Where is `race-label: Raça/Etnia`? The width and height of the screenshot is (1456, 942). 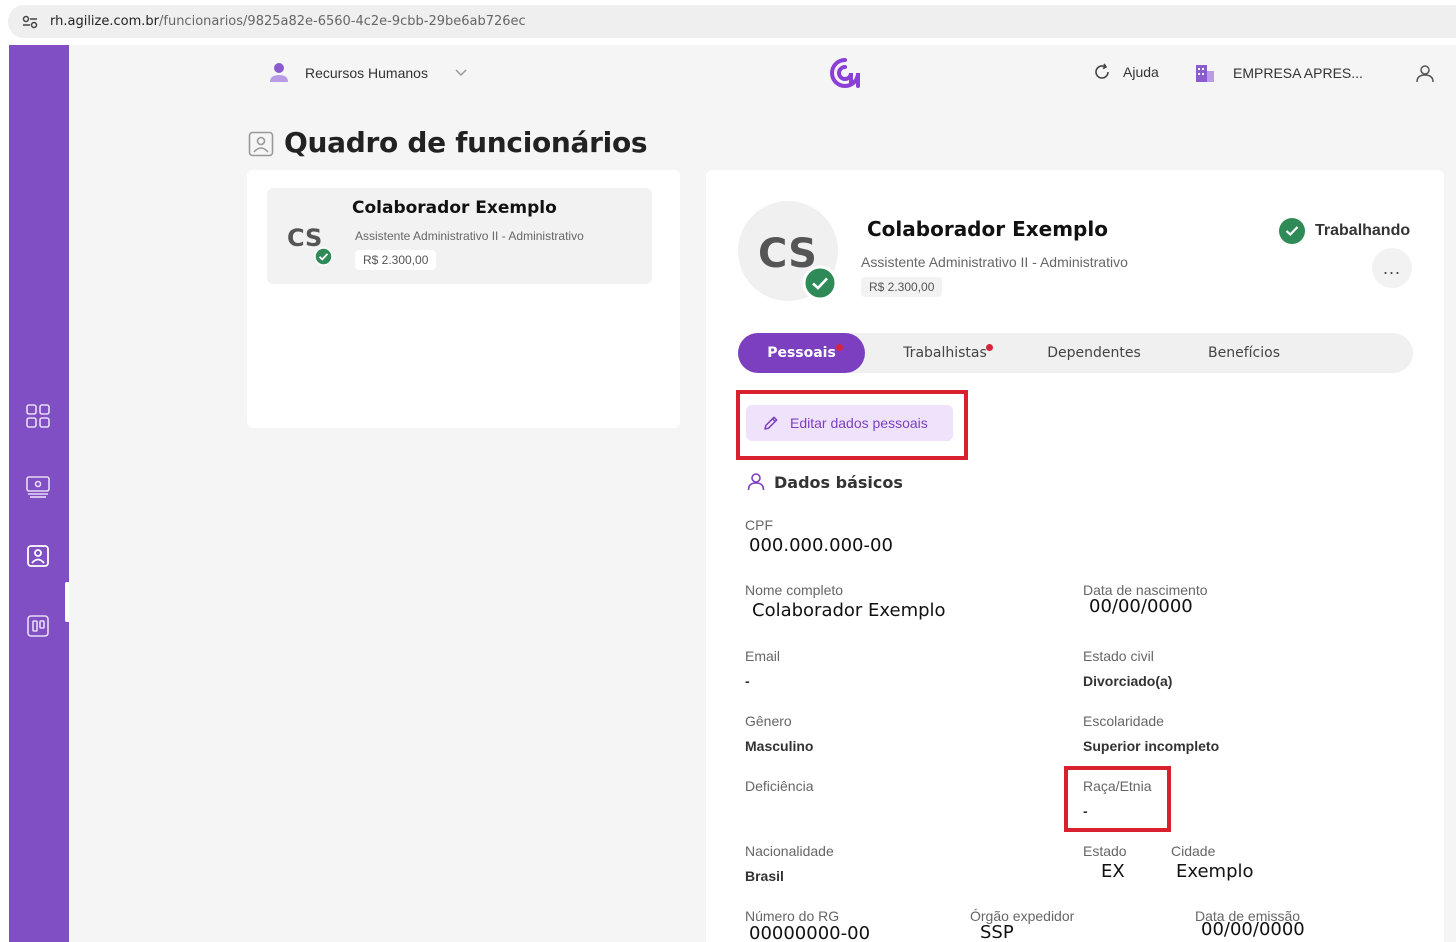
race-label: Raça/Etnia is located at coordinates (1117, 786).